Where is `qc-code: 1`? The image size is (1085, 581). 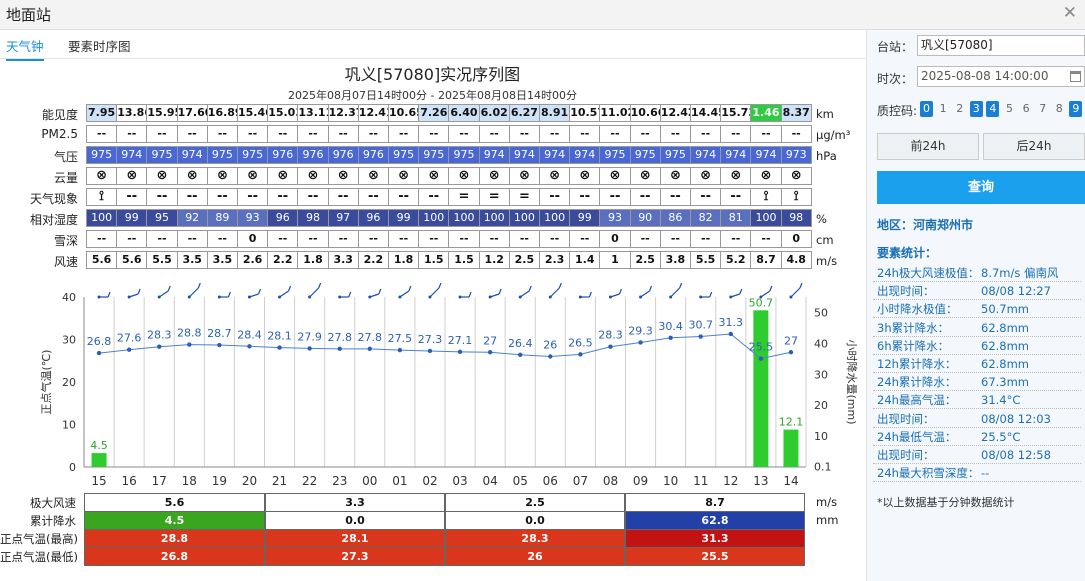 qc-code: 1 is located at coordinates (943, 109).